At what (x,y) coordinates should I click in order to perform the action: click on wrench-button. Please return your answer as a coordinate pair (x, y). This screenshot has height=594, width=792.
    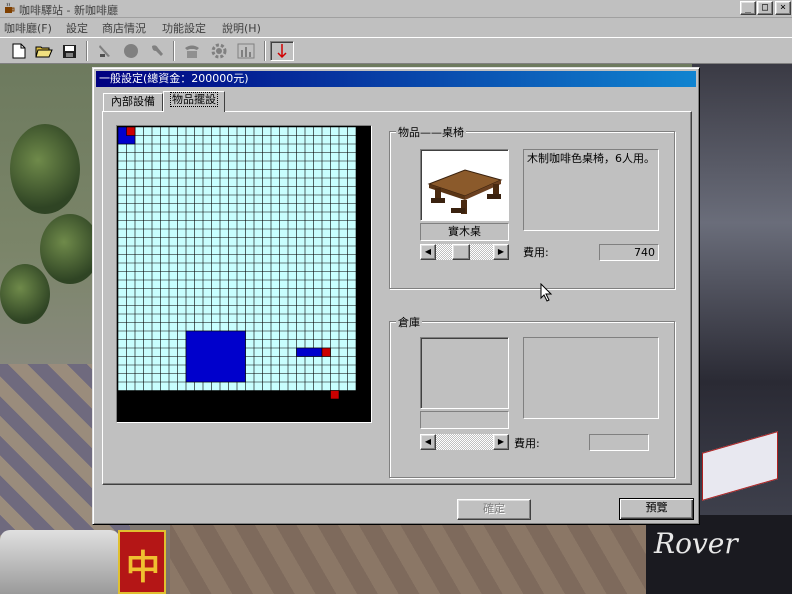
    Looking at the image, I should click on (157, 51).